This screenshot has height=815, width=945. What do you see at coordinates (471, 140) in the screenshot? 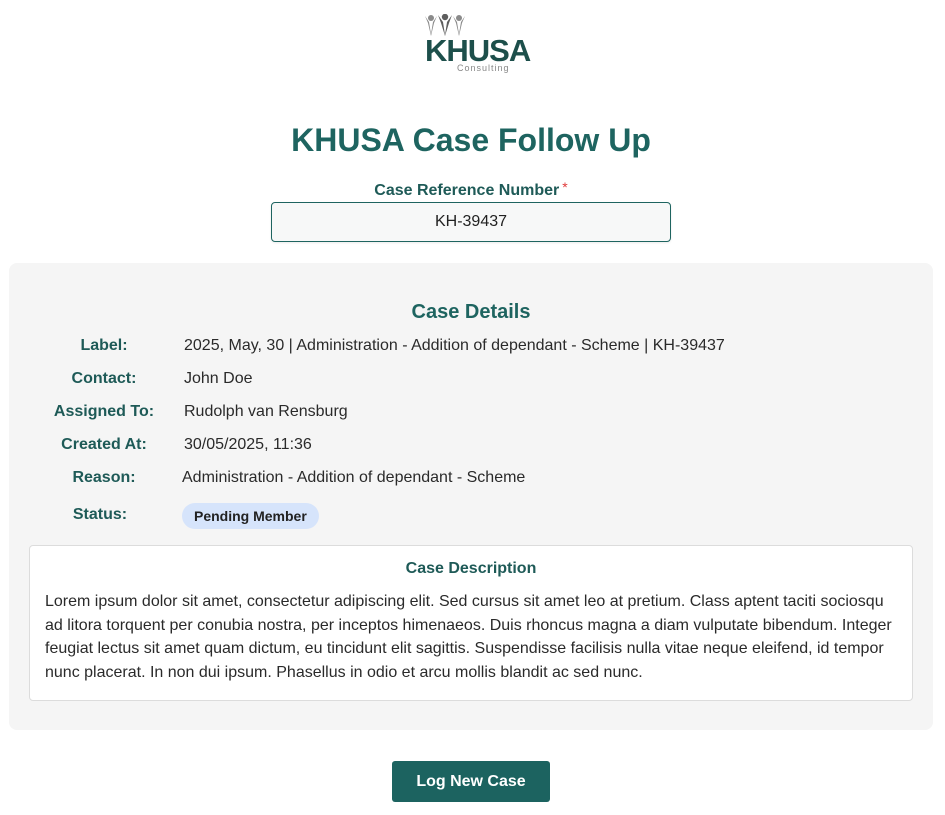
I see `page-title: KHUSA Case Follow Up` at bounding box center [471, 140].